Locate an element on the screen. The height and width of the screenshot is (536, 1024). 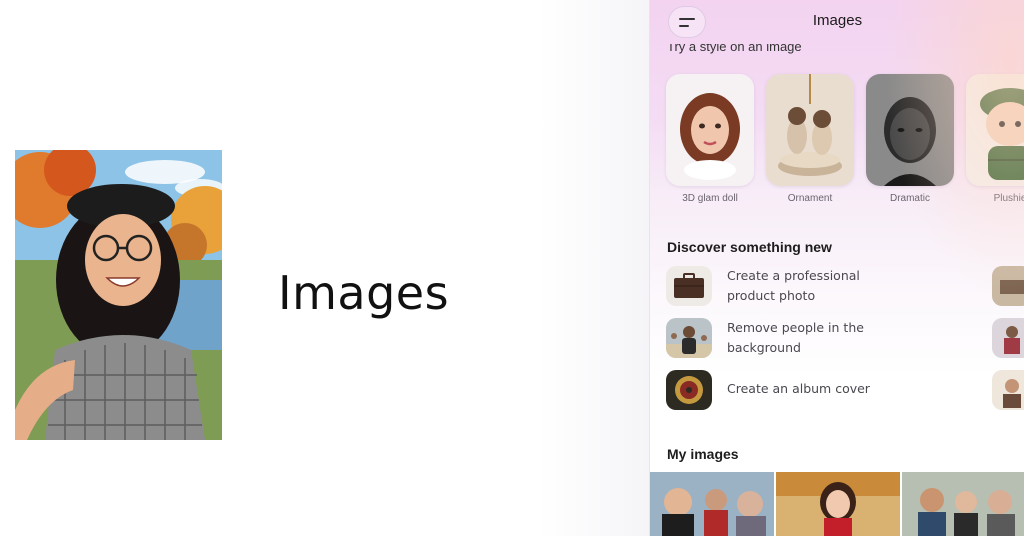
style-label: Dramatic is located at coordinates (909, 198).